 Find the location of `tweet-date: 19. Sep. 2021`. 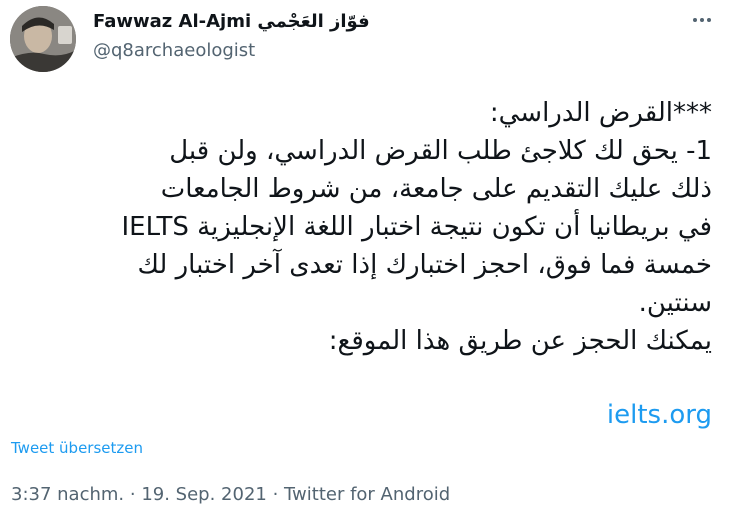

tweet-date: 19. Sep. 2021 is located at coordinates (204, 494).